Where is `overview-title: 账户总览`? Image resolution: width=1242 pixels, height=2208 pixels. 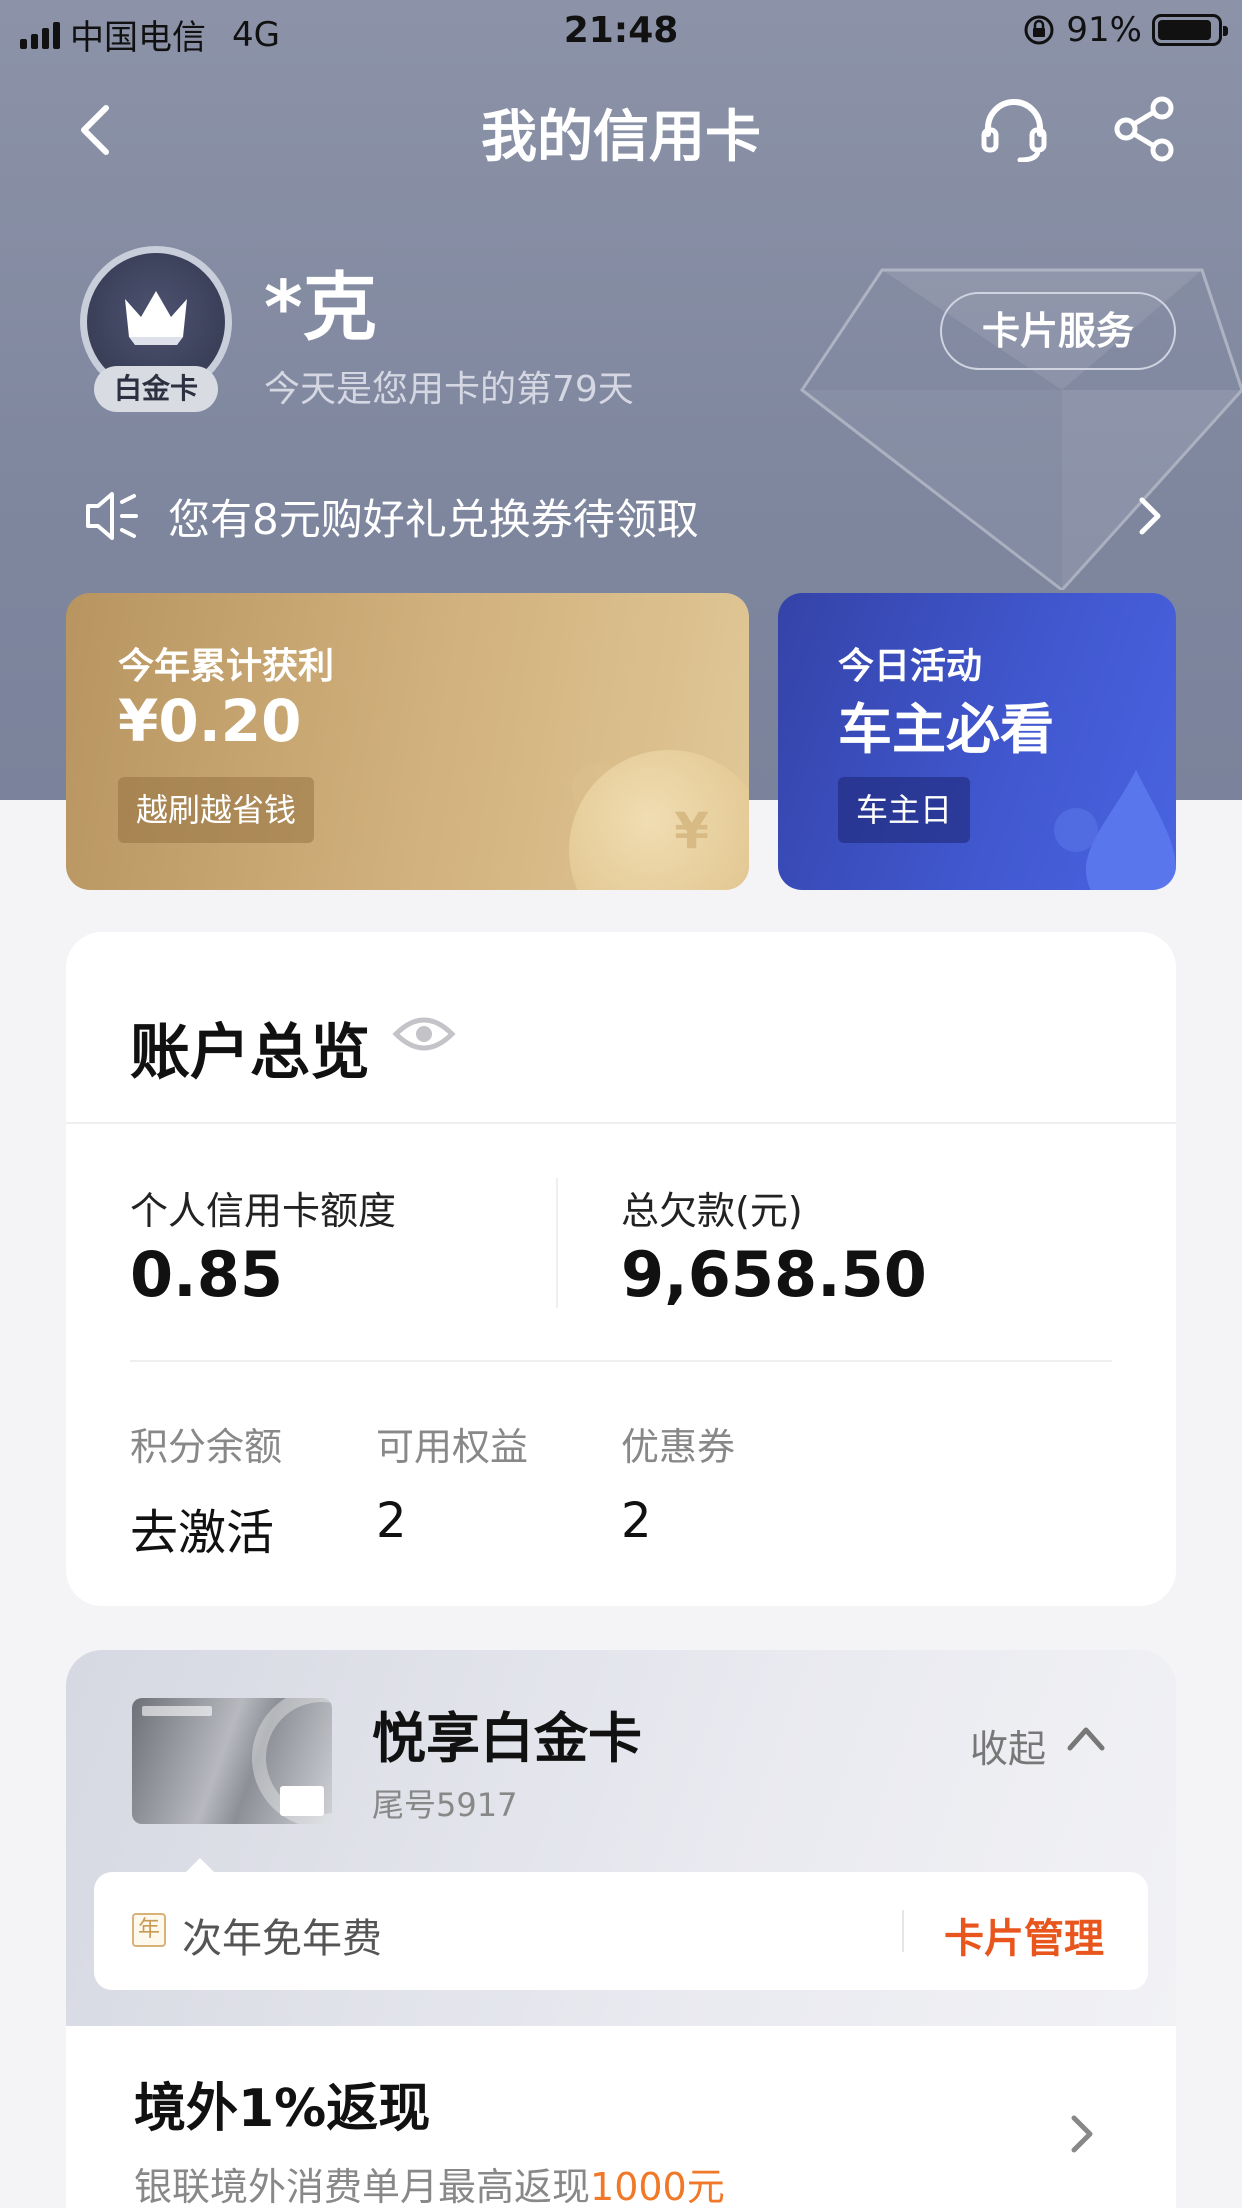 overview-title: 账户总览 is located at coordinates (250, 1053).